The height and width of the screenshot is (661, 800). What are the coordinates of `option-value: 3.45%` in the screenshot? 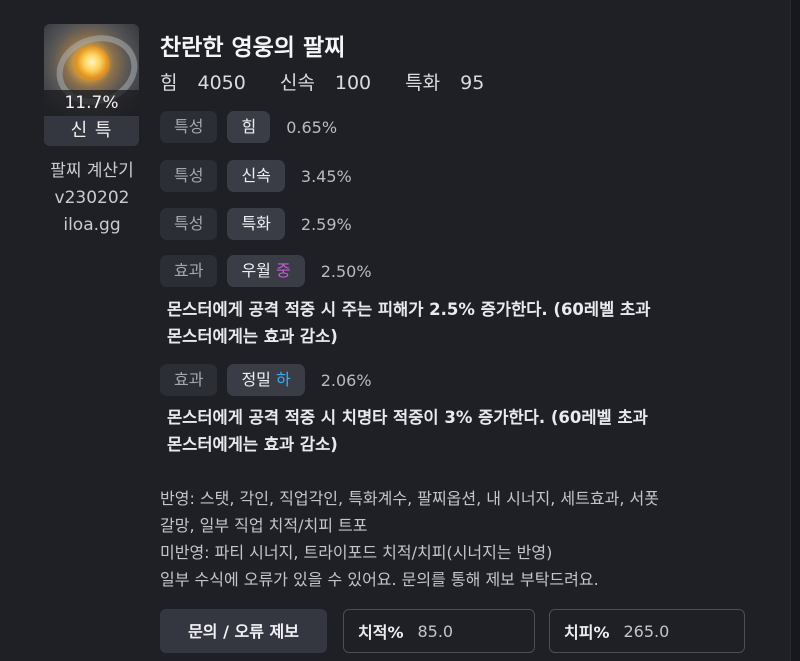 It's located at (326, 176).